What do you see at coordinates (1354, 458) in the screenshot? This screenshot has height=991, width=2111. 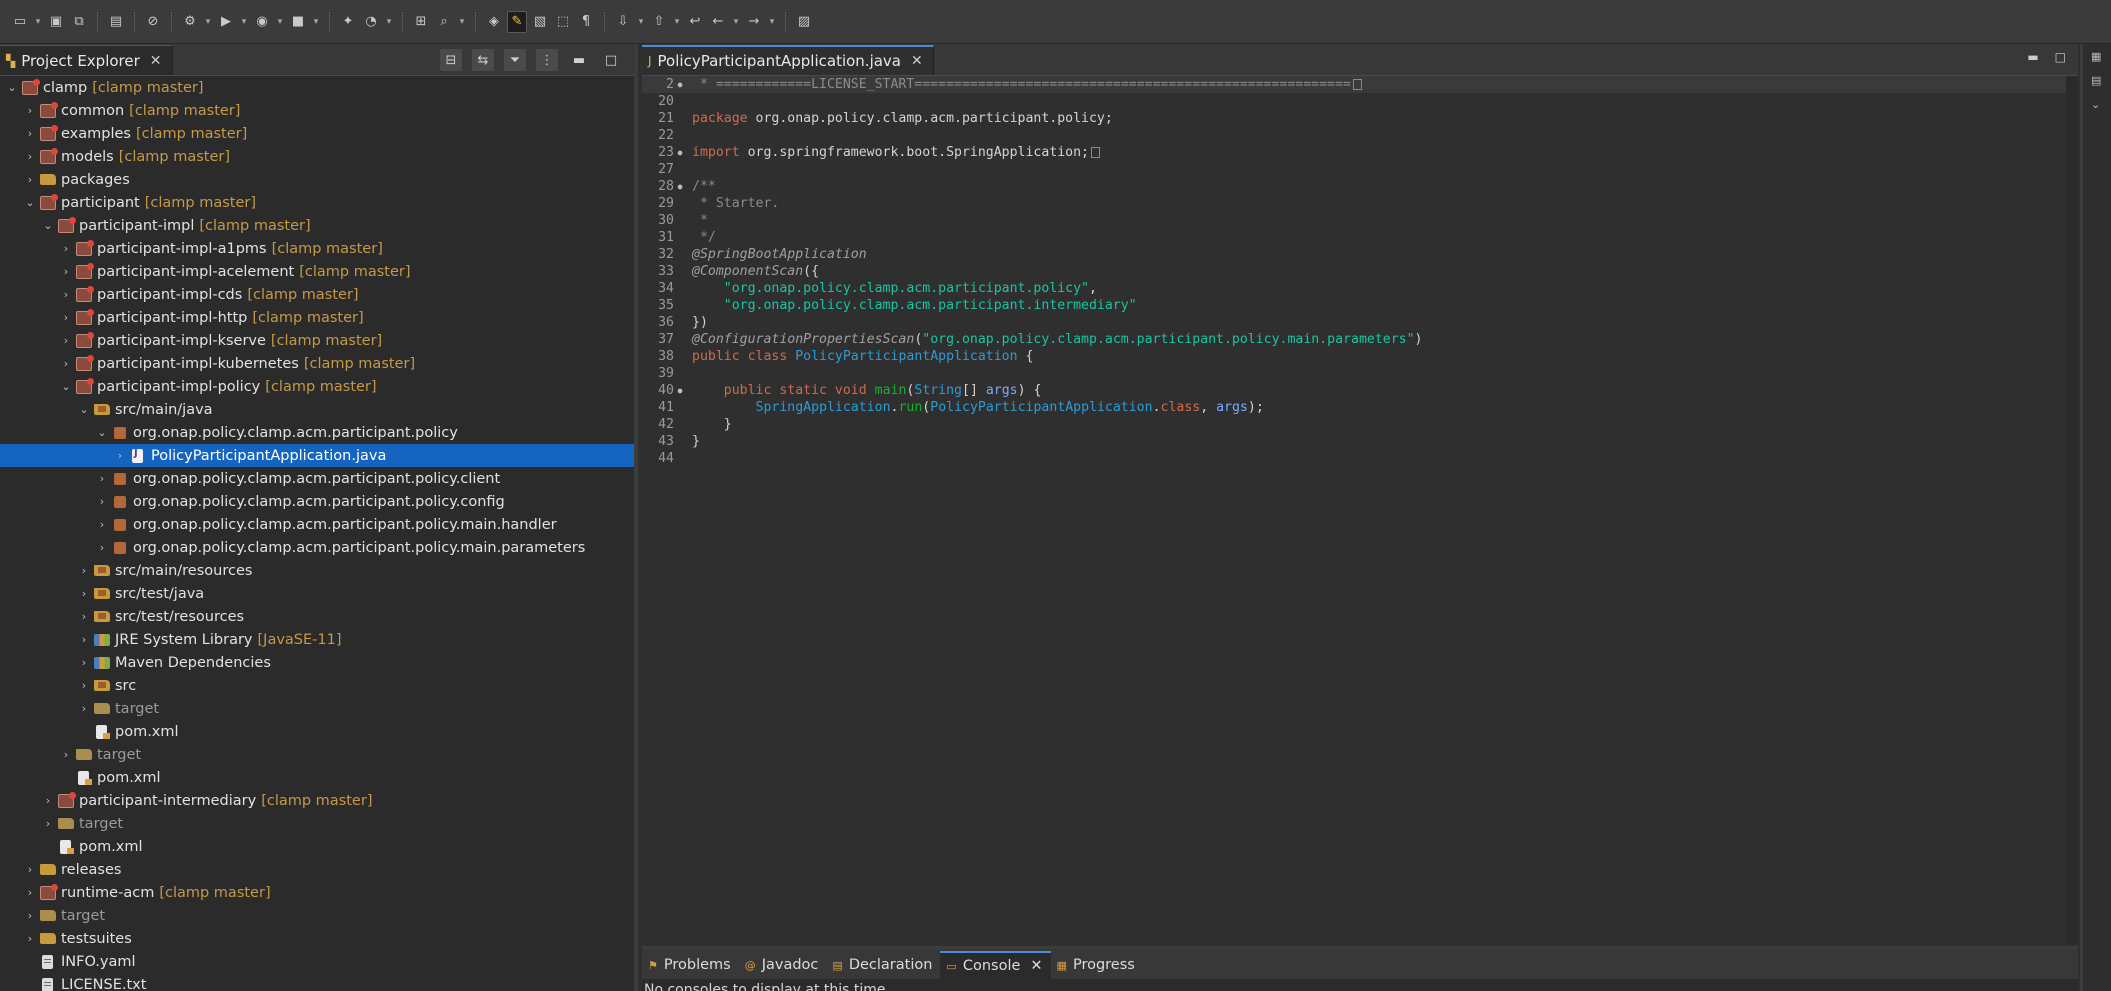 I see `code-line: 44` at bounding box center [1354, 458].